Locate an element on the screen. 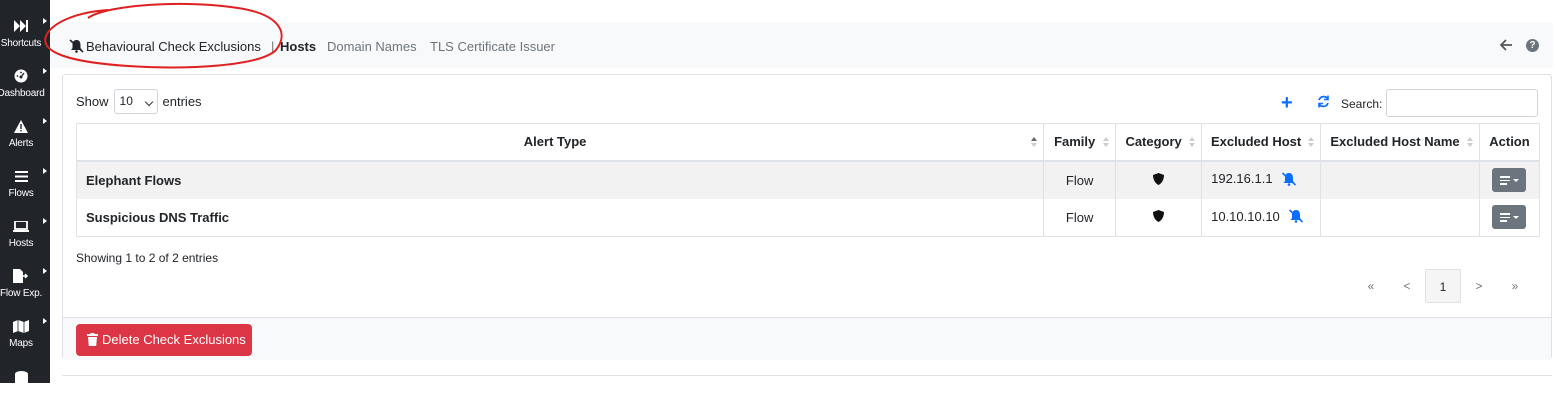 This screenshot has width=1557, height=412. sidebar-label: Shortcuts is located at coordinates (21, 43).